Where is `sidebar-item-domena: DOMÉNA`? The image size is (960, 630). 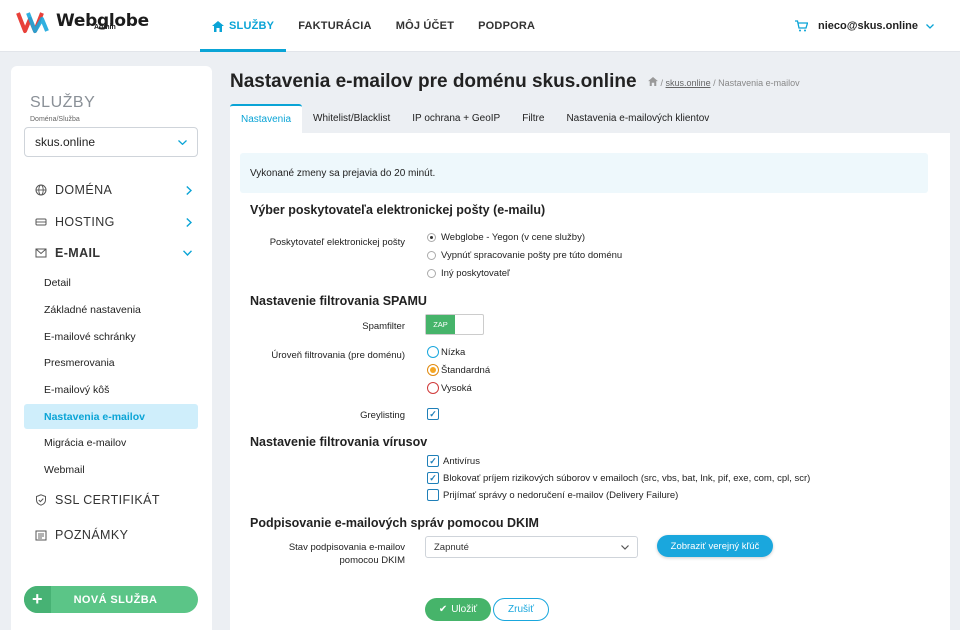
sidebar-item-domena: DOMÉNA is located at coordinates (111, 190).